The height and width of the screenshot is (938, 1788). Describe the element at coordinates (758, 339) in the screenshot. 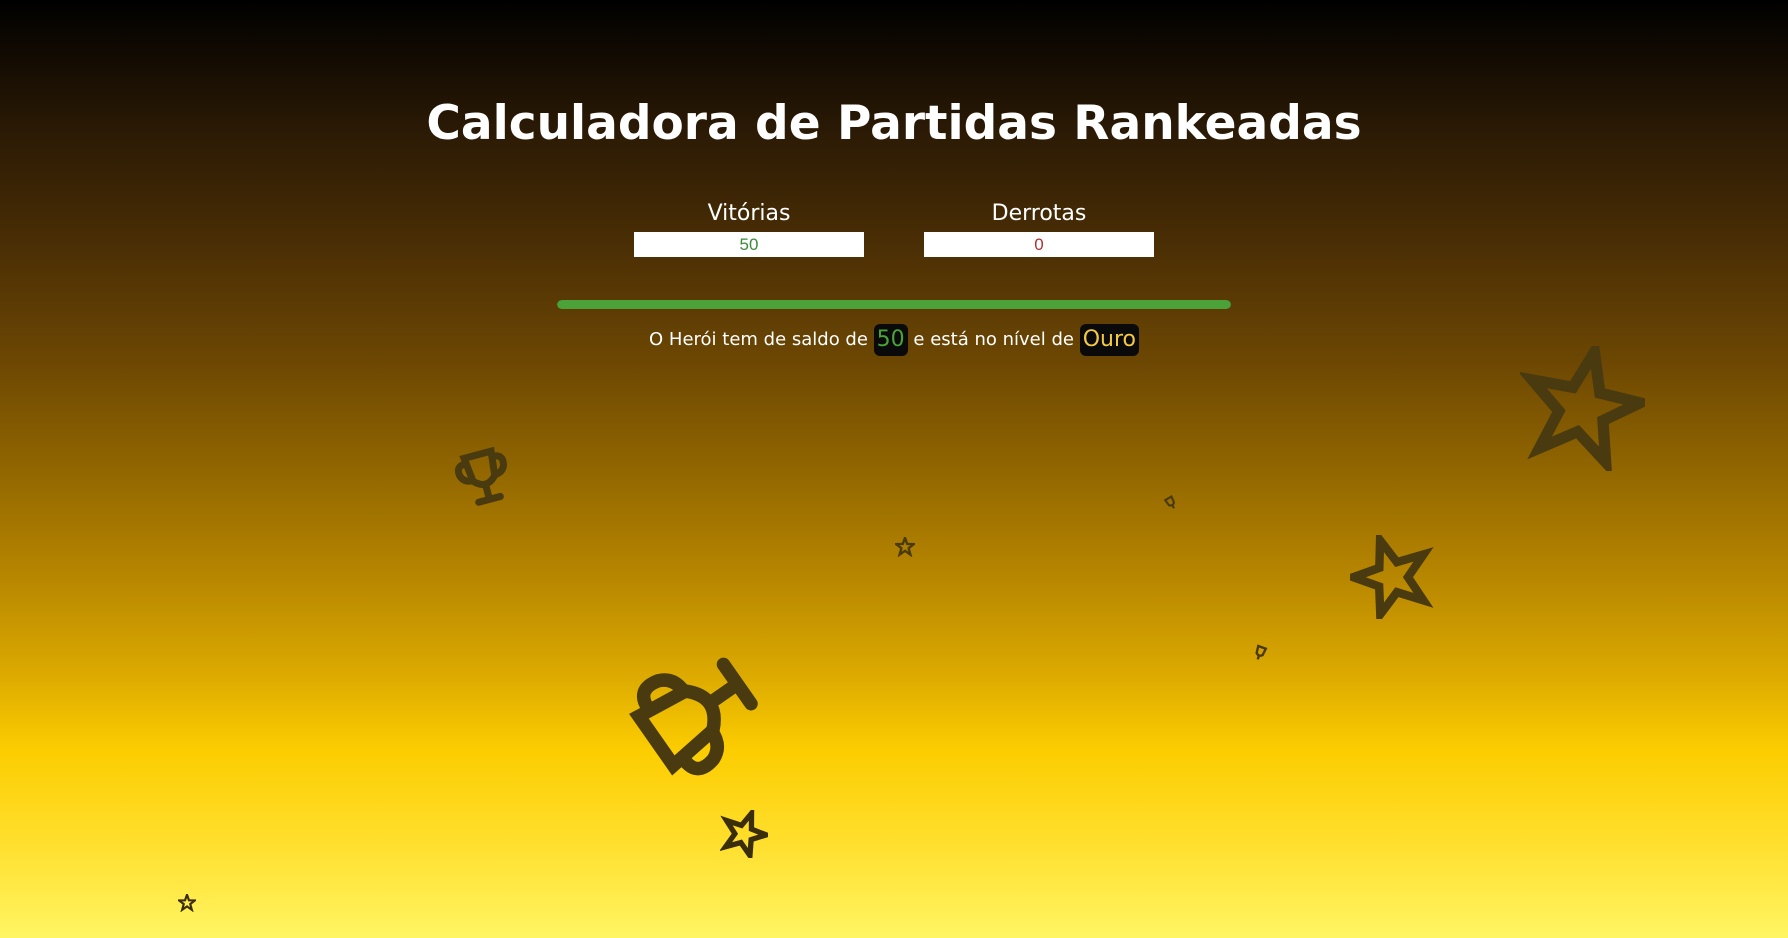

I see `result-prefix: O Herói tem de saldo de` at that location.